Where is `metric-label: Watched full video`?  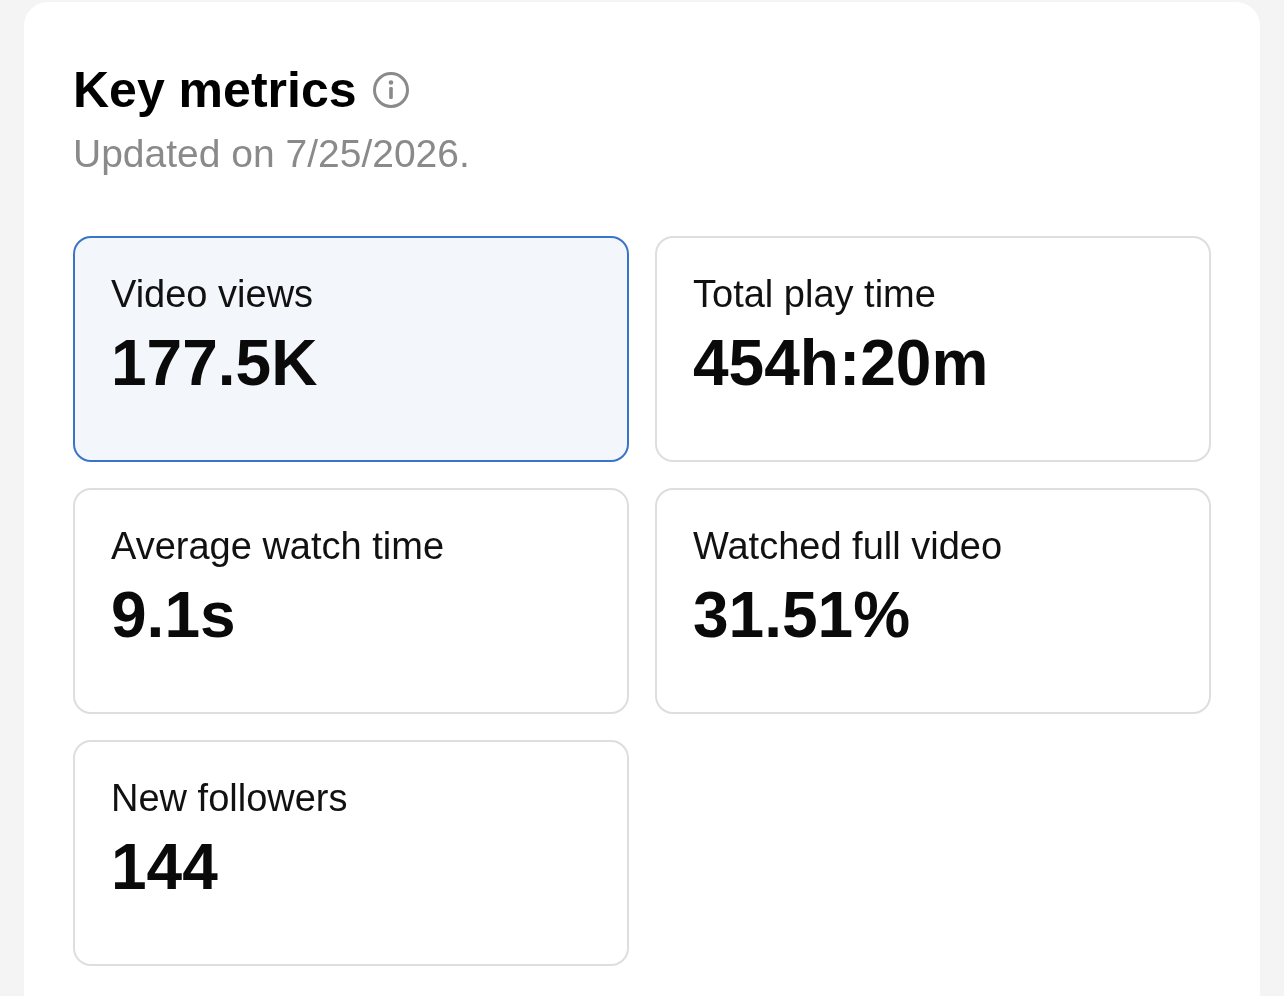 metric-label: Watched full video is located at coordinates (848, 546).